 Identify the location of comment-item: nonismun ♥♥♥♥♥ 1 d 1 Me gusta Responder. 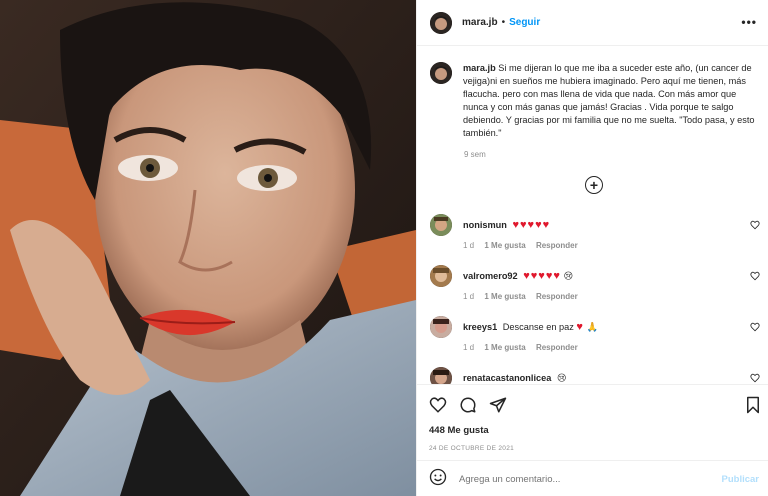
(595, 232).